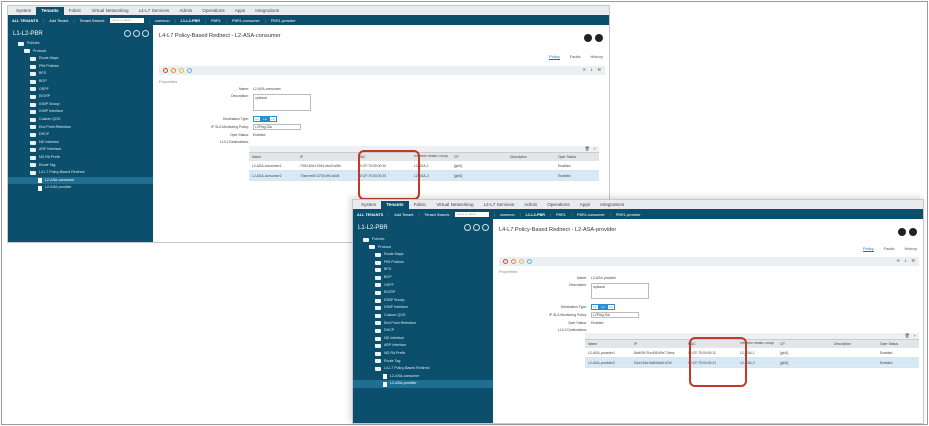 The image size is (929, 426). Describe the element at coordinates (608, 344) in the screenshot. I see `col-name: Name` at that location.